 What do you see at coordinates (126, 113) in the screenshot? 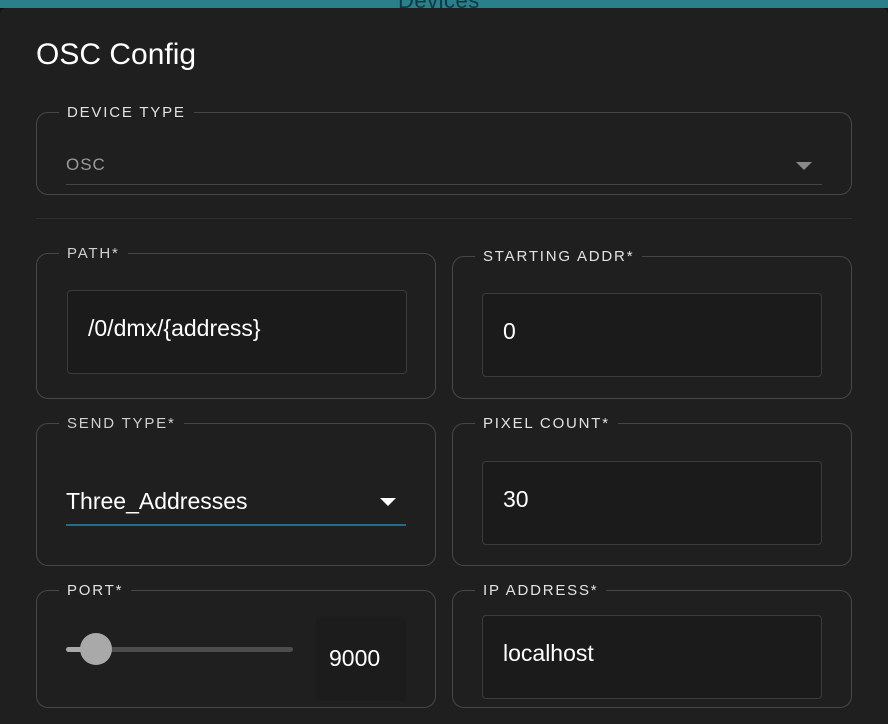
I see `device-type-label: DEVICE TYPE` at bounding box center [126, 113].